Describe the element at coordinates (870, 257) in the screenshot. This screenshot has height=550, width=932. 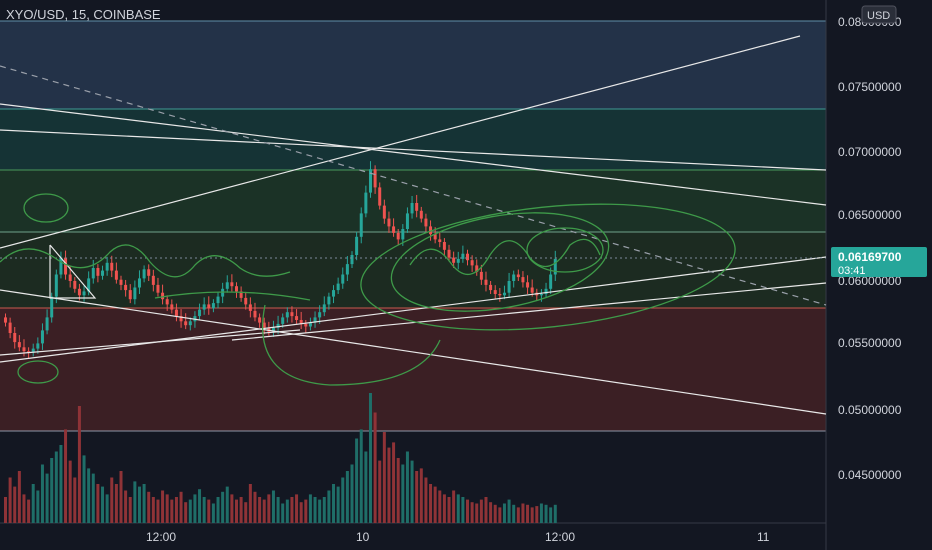
I see `current-price-value: 0.06169700` at that location.